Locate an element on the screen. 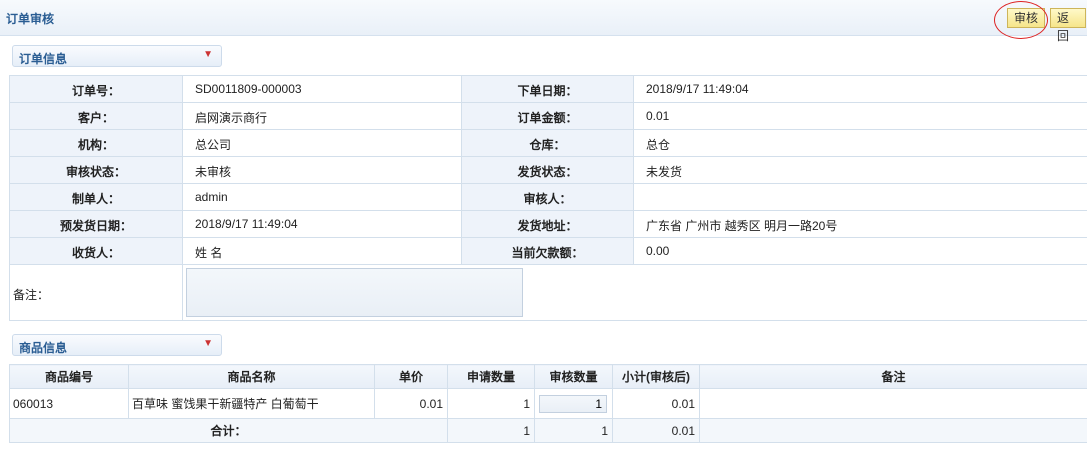  receiver-label: 收货人： is located at coordinates (96, 251).